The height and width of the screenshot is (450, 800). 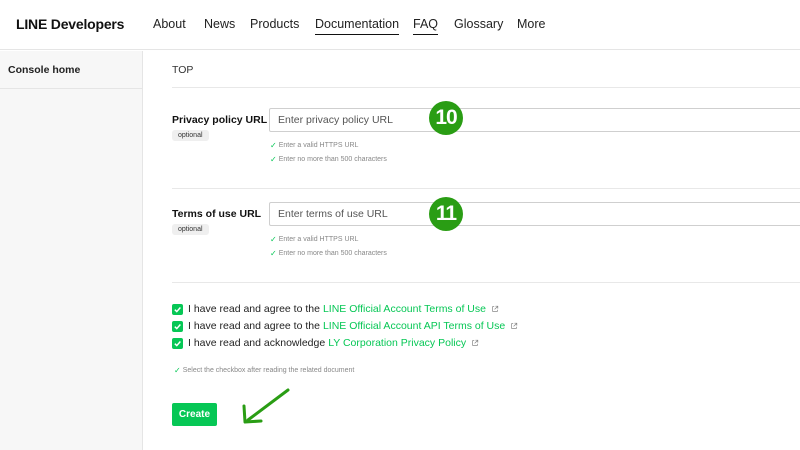 I want to click on nav-news: News, so click(x=219, y=24).